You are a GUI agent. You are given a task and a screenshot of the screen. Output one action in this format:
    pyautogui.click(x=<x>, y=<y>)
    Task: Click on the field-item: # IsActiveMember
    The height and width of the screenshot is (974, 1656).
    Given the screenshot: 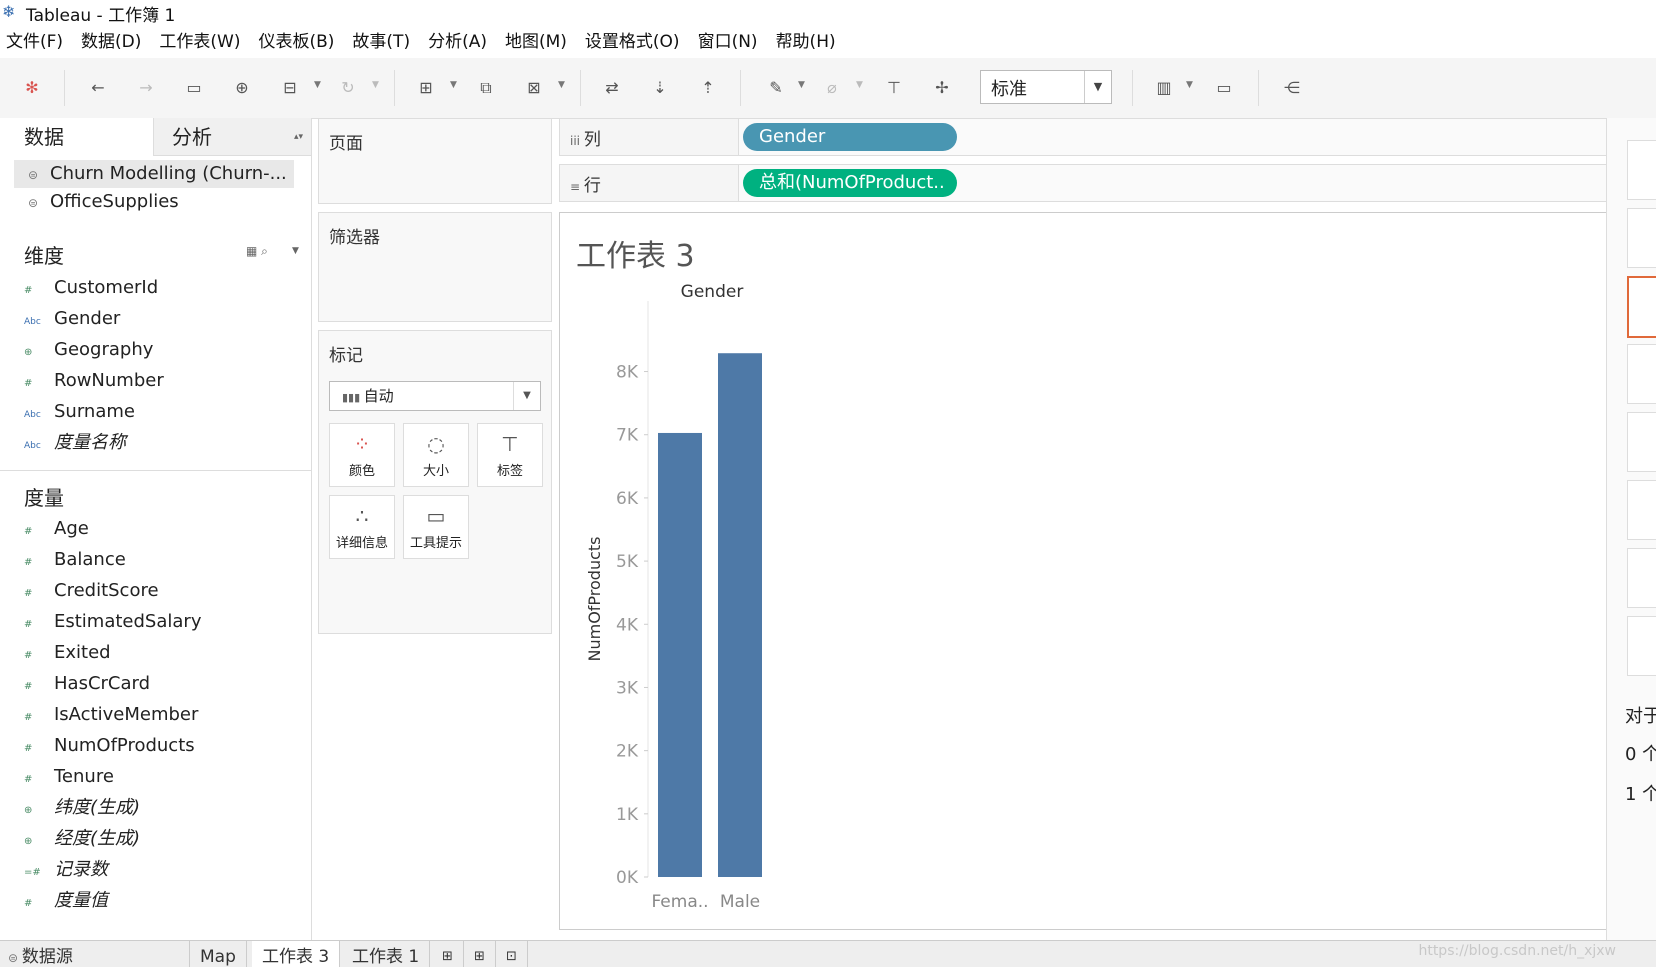 What is the action you would take?
    pyautogui.click(x=111, y=715)
    